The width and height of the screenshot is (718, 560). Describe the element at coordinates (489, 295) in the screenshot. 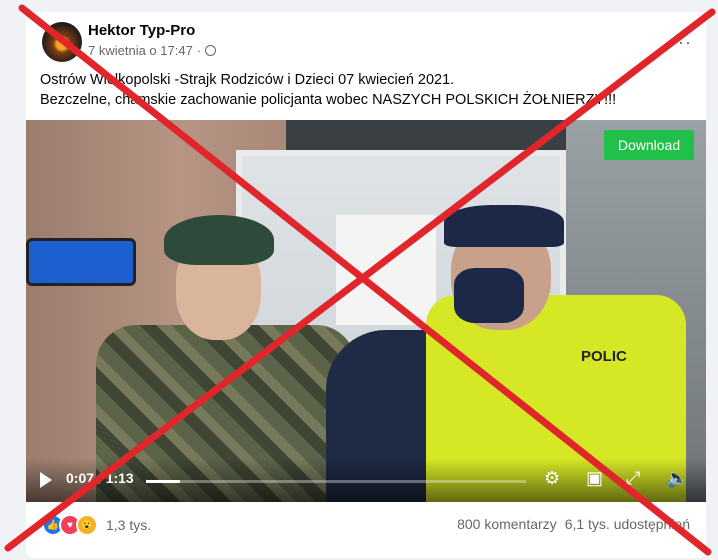

I see `video-frame-mask` at that location.